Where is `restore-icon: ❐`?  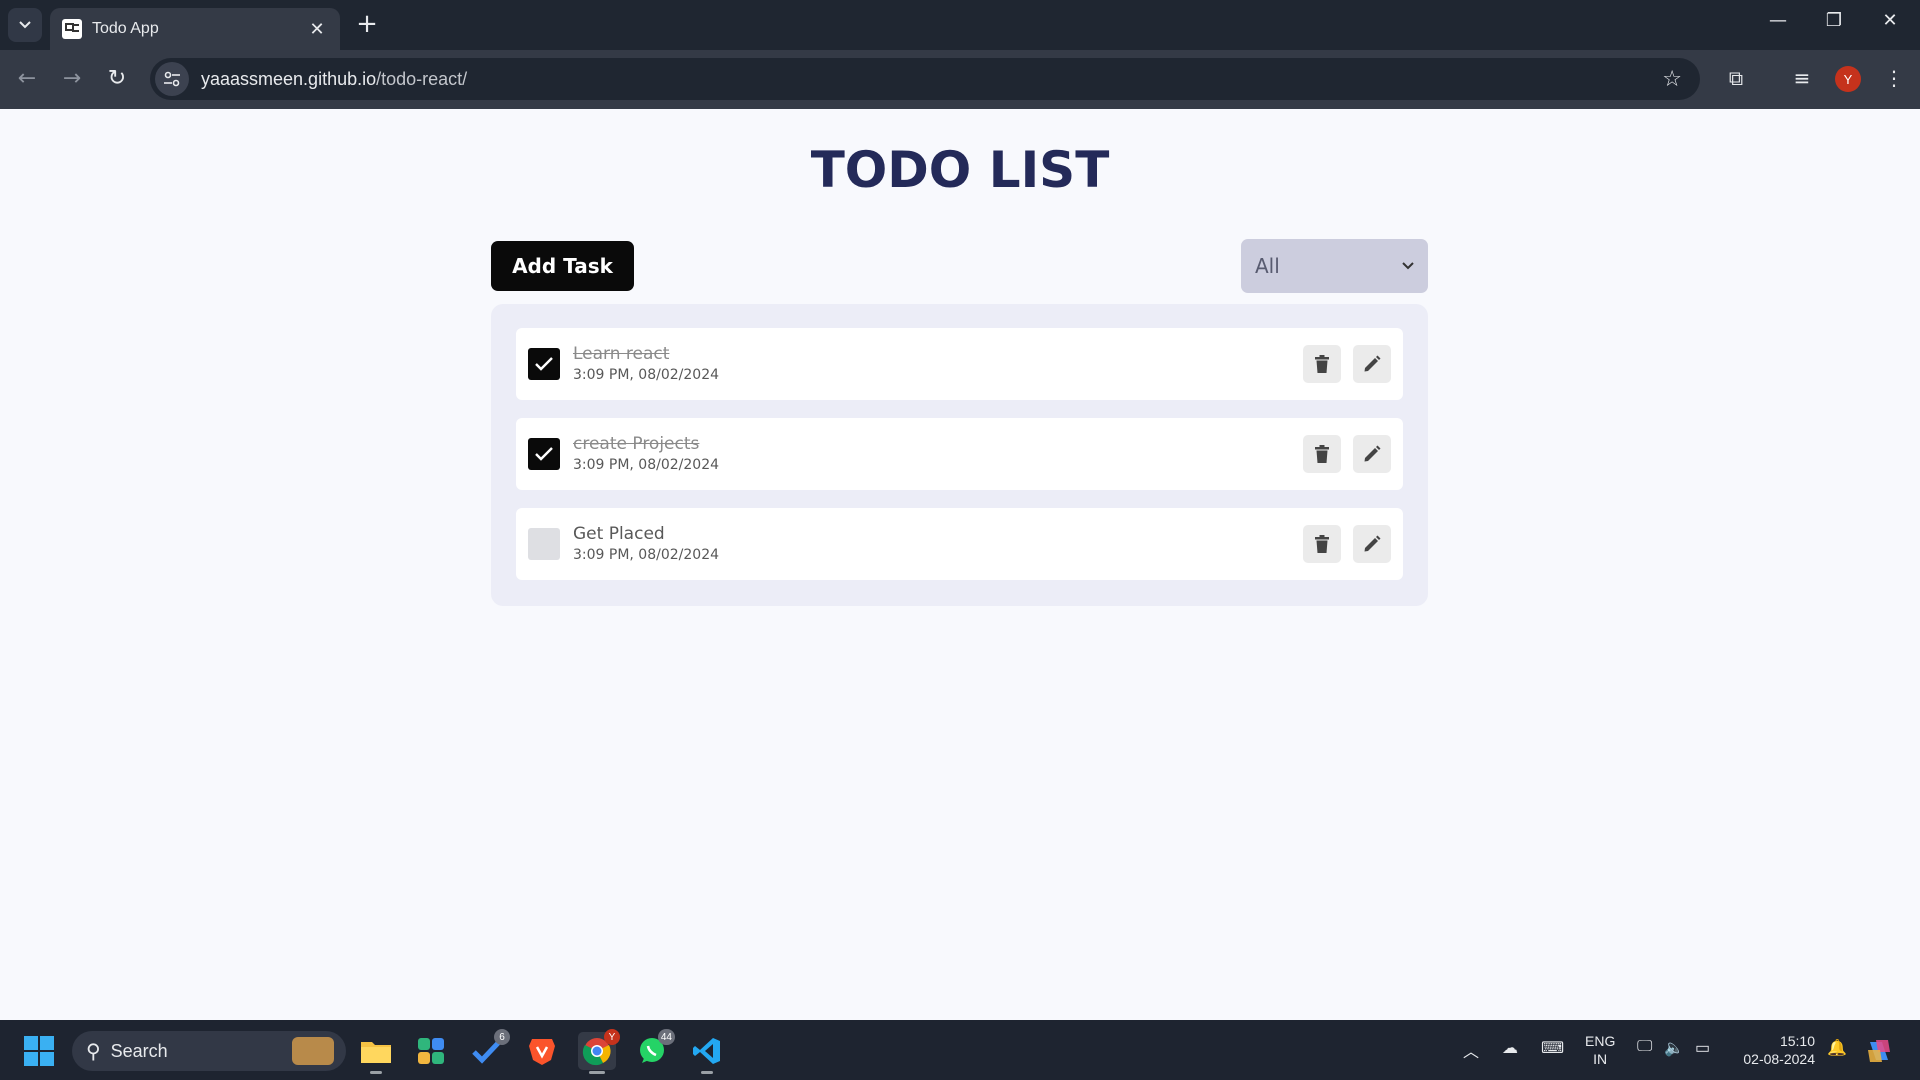 restore-icon: ❐ is located at coordinates (1834, 20).